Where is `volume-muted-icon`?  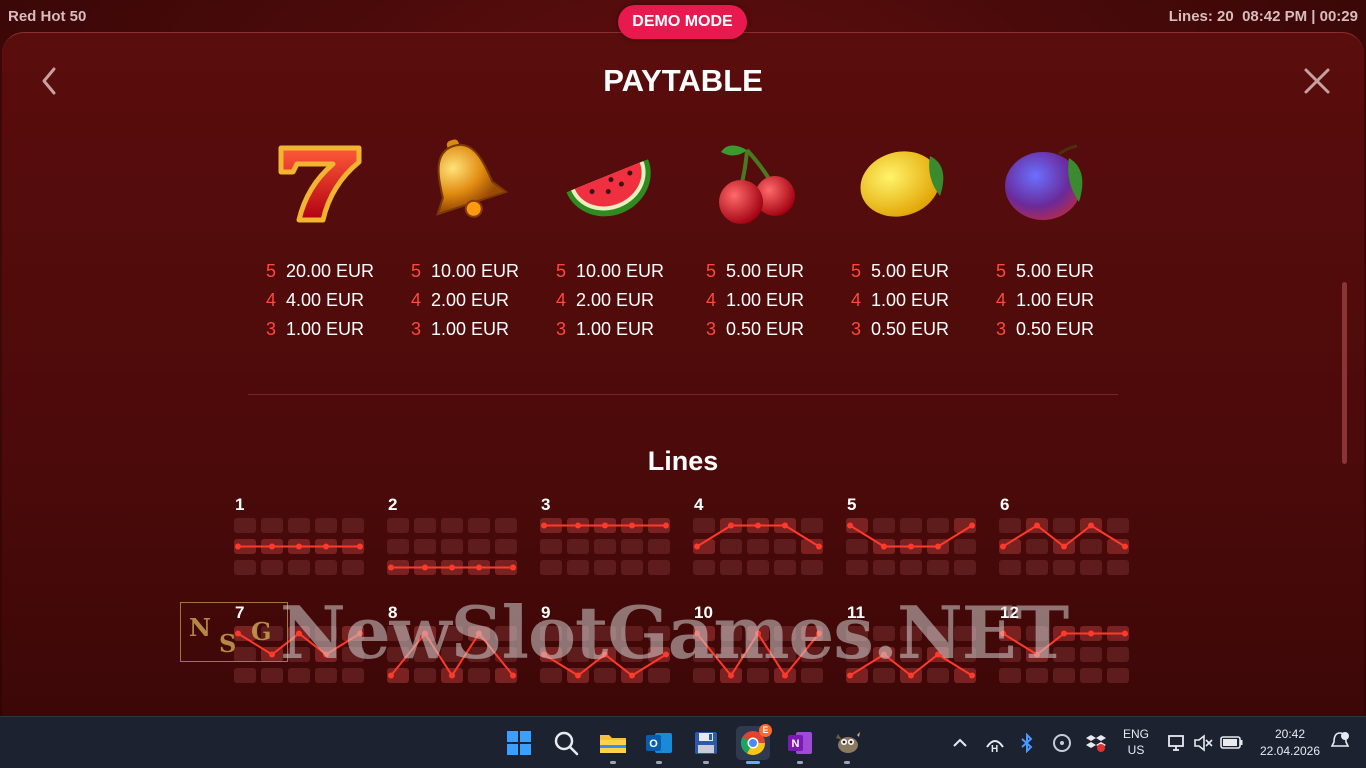 volume-muted-icon is located at coordinates (1203, 743).